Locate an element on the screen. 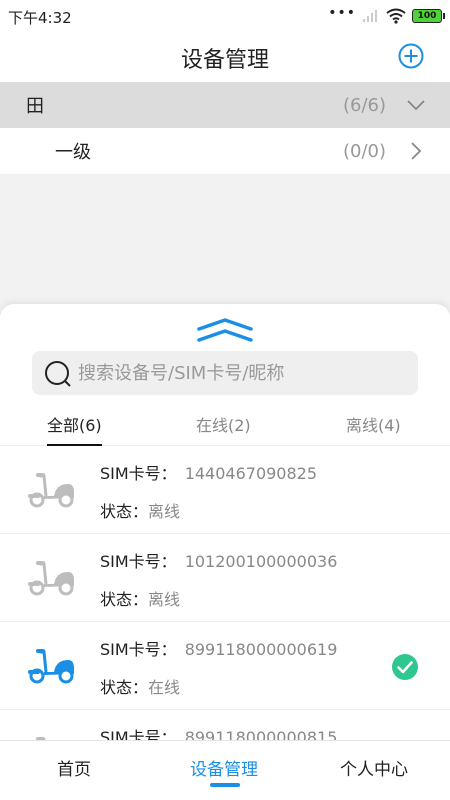 Image resolution: width=450 pixels, height=800 pixels. group-count: (6/6) is located at coordinates (364, 105).